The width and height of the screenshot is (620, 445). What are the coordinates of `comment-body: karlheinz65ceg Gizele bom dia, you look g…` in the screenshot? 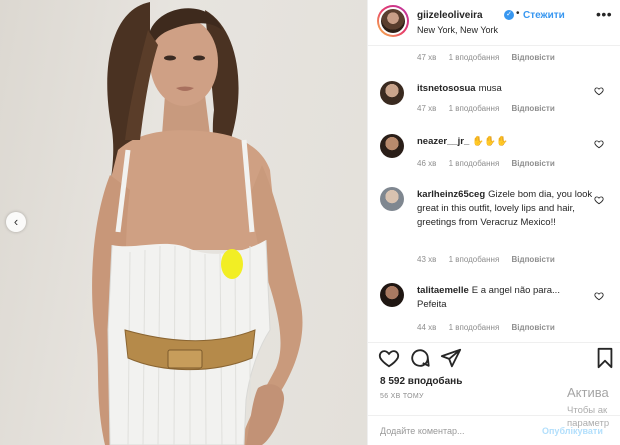 It's located at (506, 209).